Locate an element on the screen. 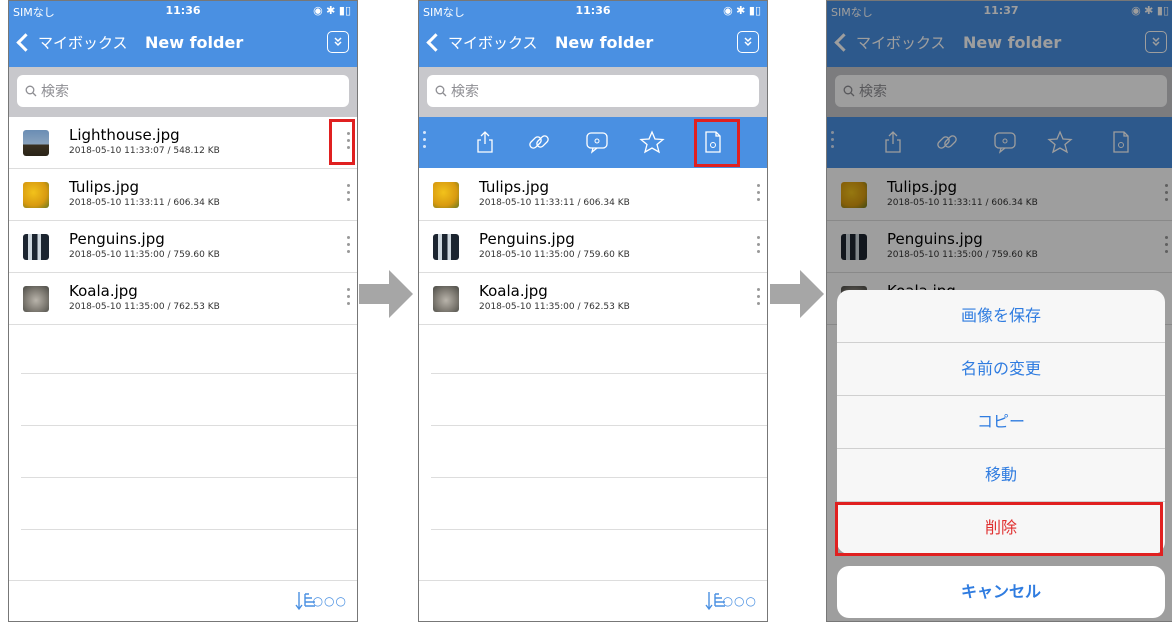  link-icon is located at coordinates (539, 142).